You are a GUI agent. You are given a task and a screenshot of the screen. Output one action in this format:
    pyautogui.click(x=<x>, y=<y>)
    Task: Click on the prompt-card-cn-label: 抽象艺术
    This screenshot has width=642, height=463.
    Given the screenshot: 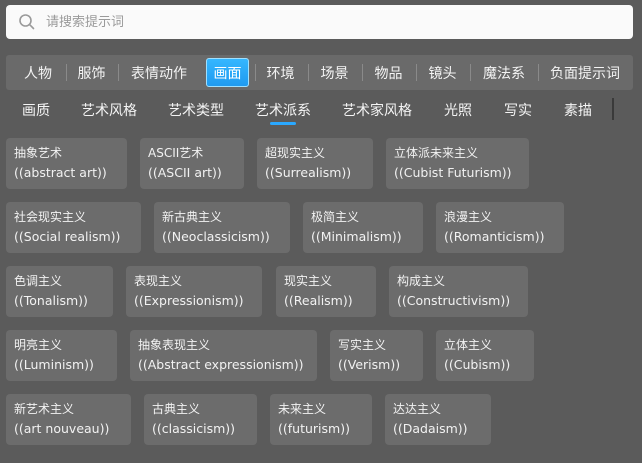 What is the action you would take?
    pyautogui.click(x=38, y=153)
    